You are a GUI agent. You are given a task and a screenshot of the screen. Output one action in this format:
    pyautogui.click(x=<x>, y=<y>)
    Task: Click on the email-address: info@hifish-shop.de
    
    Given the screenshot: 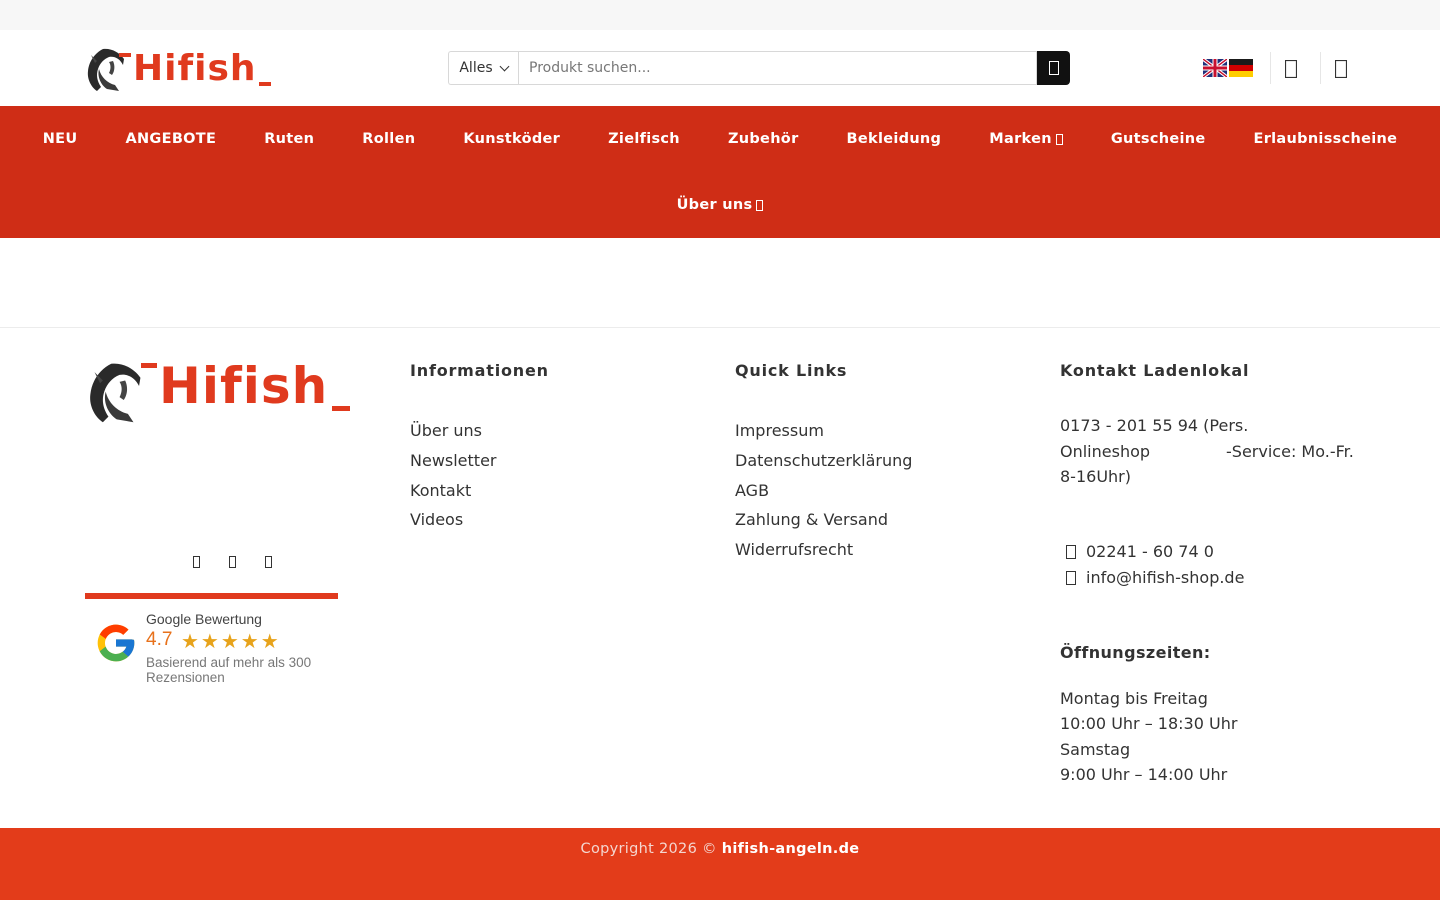 What is the action you would take?
    pyautogui.click(x=1165, y=577)
    